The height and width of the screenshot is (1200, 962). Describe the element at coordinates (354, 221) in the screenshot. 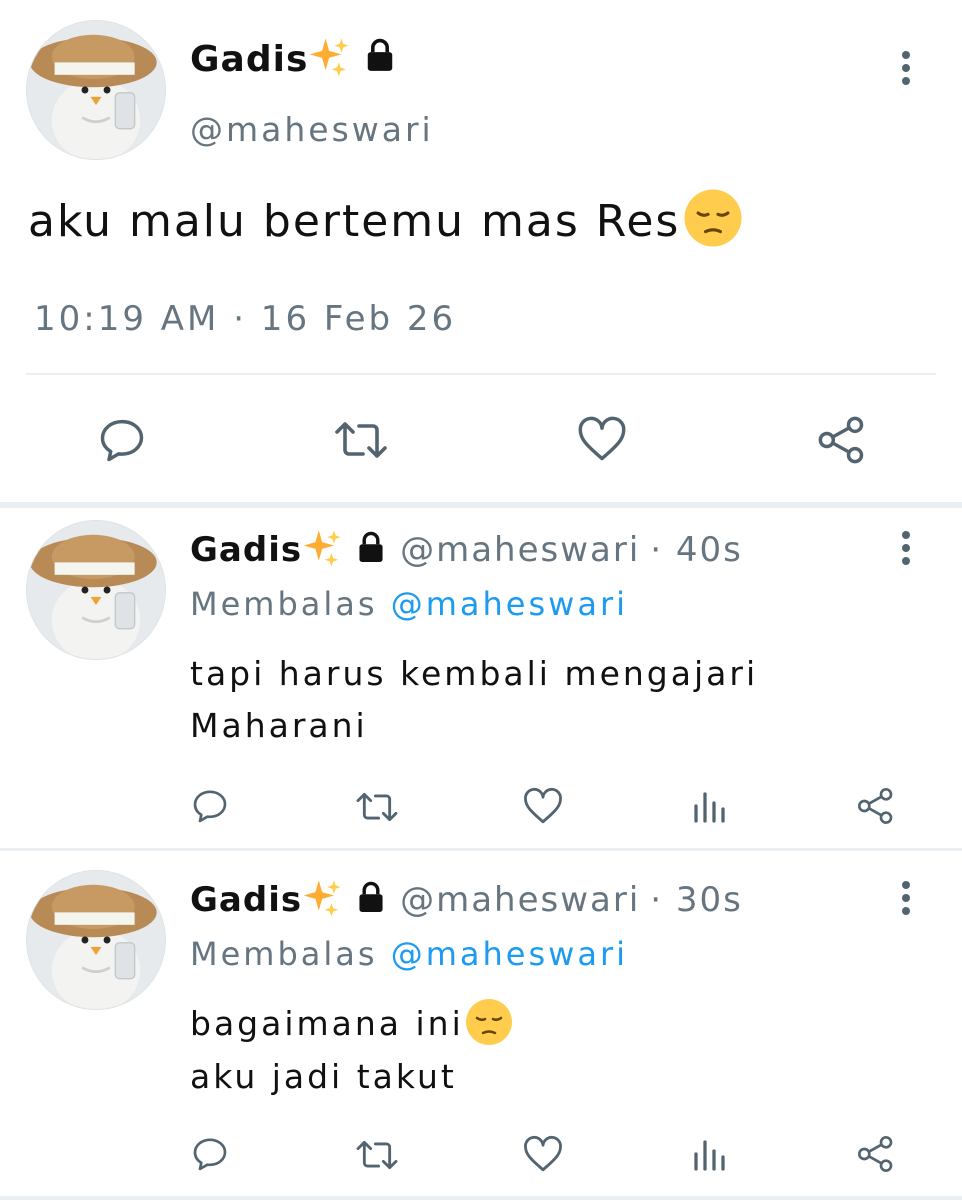

I see `tweet-text-content: aku malu bertemu mas Res` at that location.